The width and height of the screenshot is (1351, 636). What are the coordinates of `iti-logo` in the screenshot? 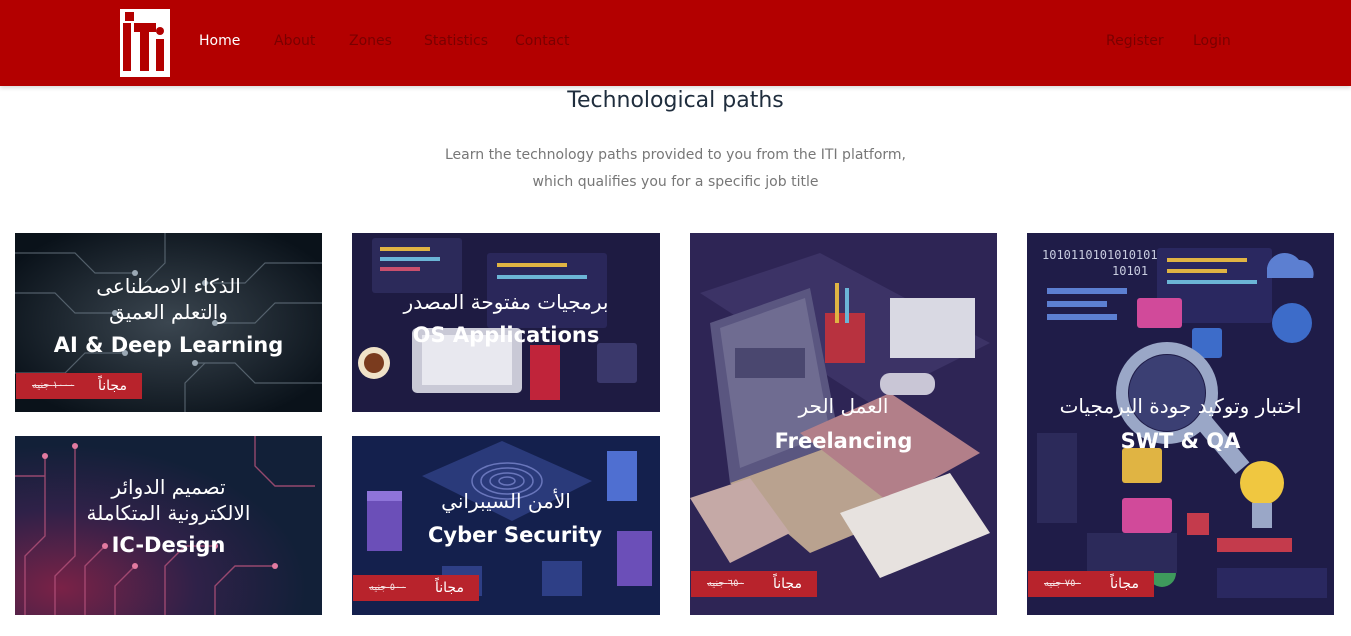 It's located at (145, 43).